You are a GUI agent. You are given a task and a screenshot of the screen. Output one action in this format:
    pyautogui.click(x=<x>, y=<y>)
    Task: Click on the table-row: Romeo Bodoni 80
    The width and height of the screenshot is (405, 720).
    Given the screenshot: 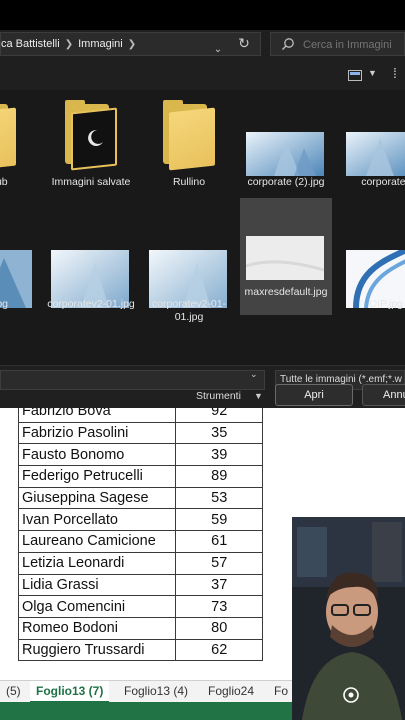 What is the action you would take?
    pyautogui.click(x=140, y=628)
    